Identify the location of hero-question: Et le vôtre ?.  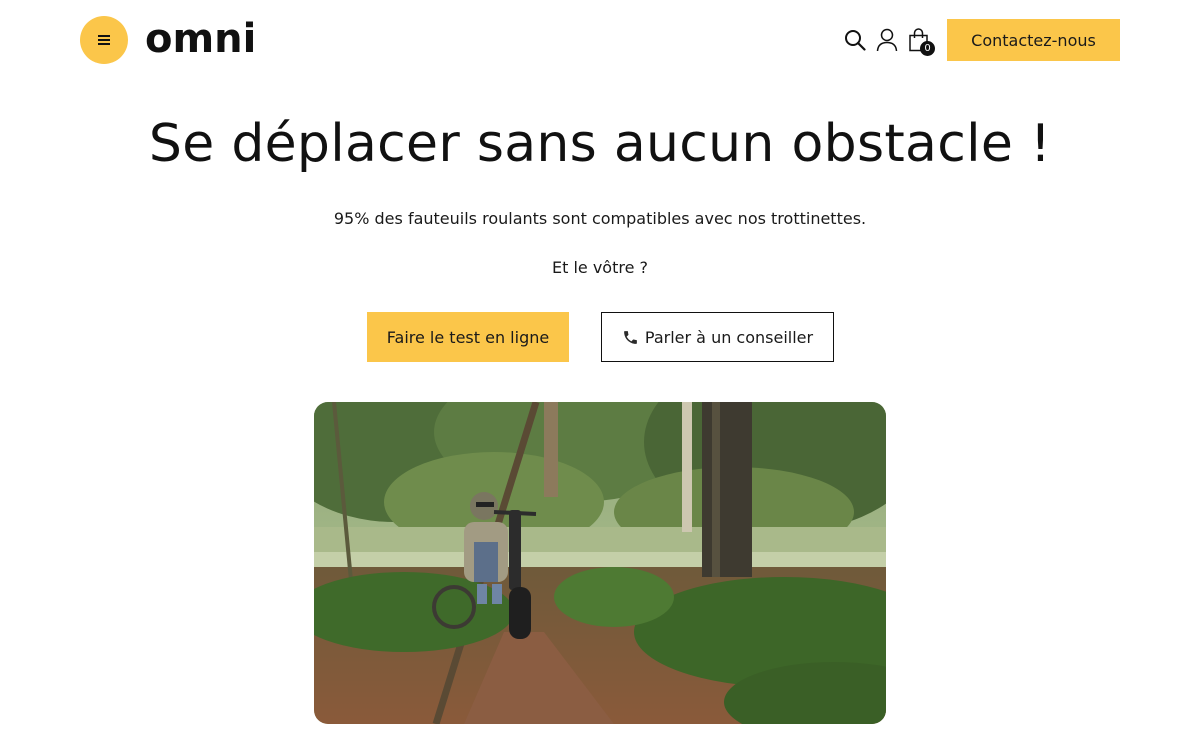
(600, 267).